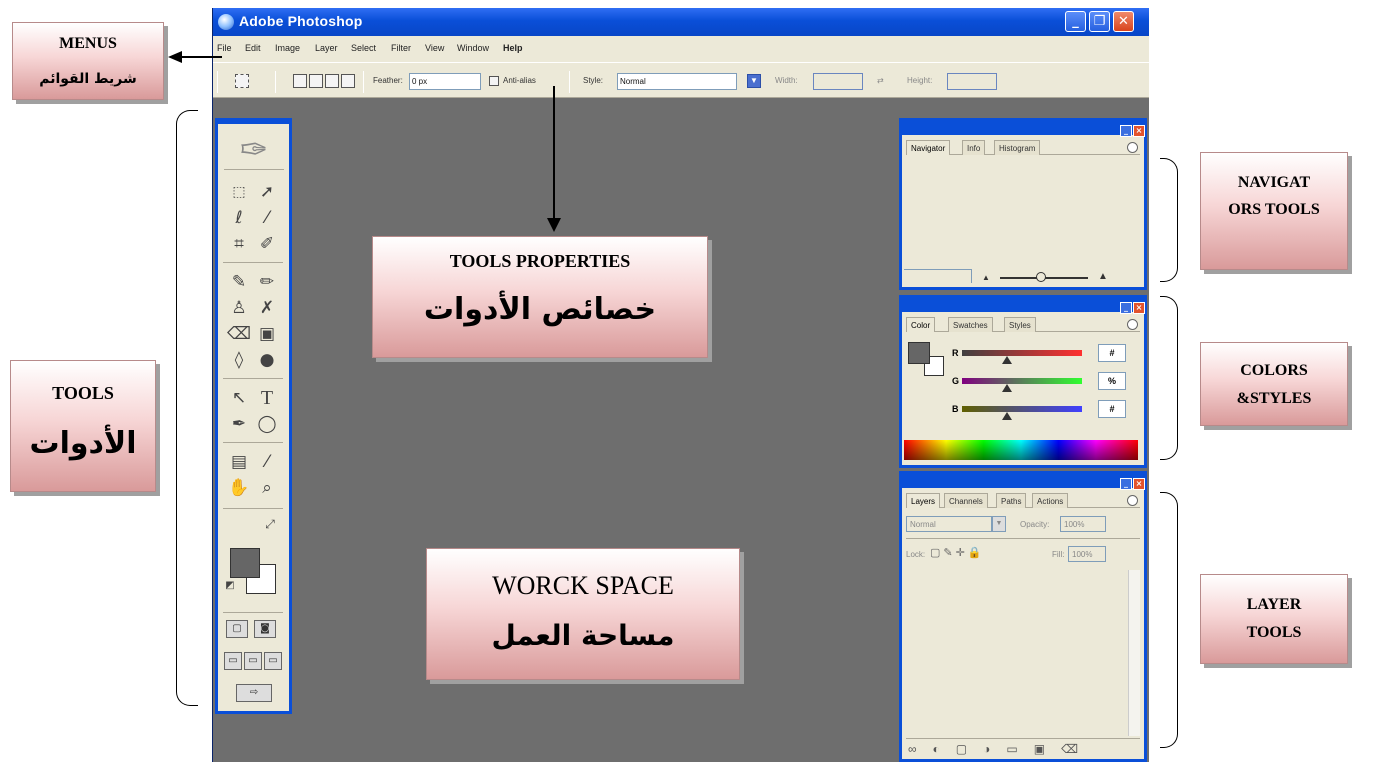 This screenshot has height=762, width=1381. Describe the element at coordinates (267, 282) in the screenshot. I see `brush-tool-icon: ✏` at that location.